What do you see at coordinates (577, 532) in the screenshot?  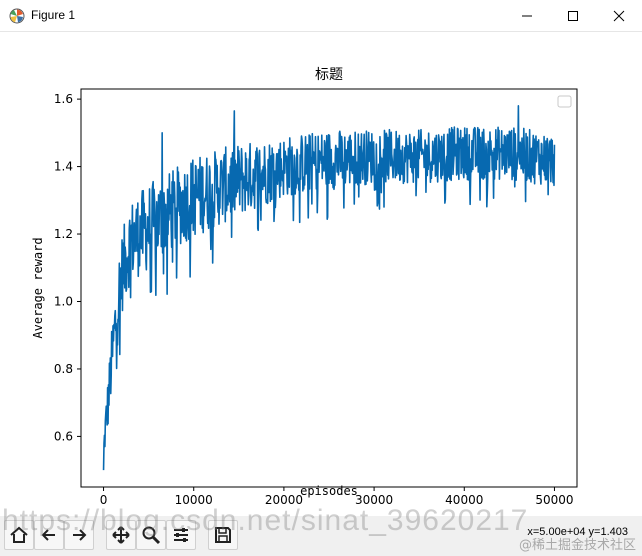 I see `cursor-coordinates: x=5.00e+04 y=1.403` at bounding box center [577, 532].